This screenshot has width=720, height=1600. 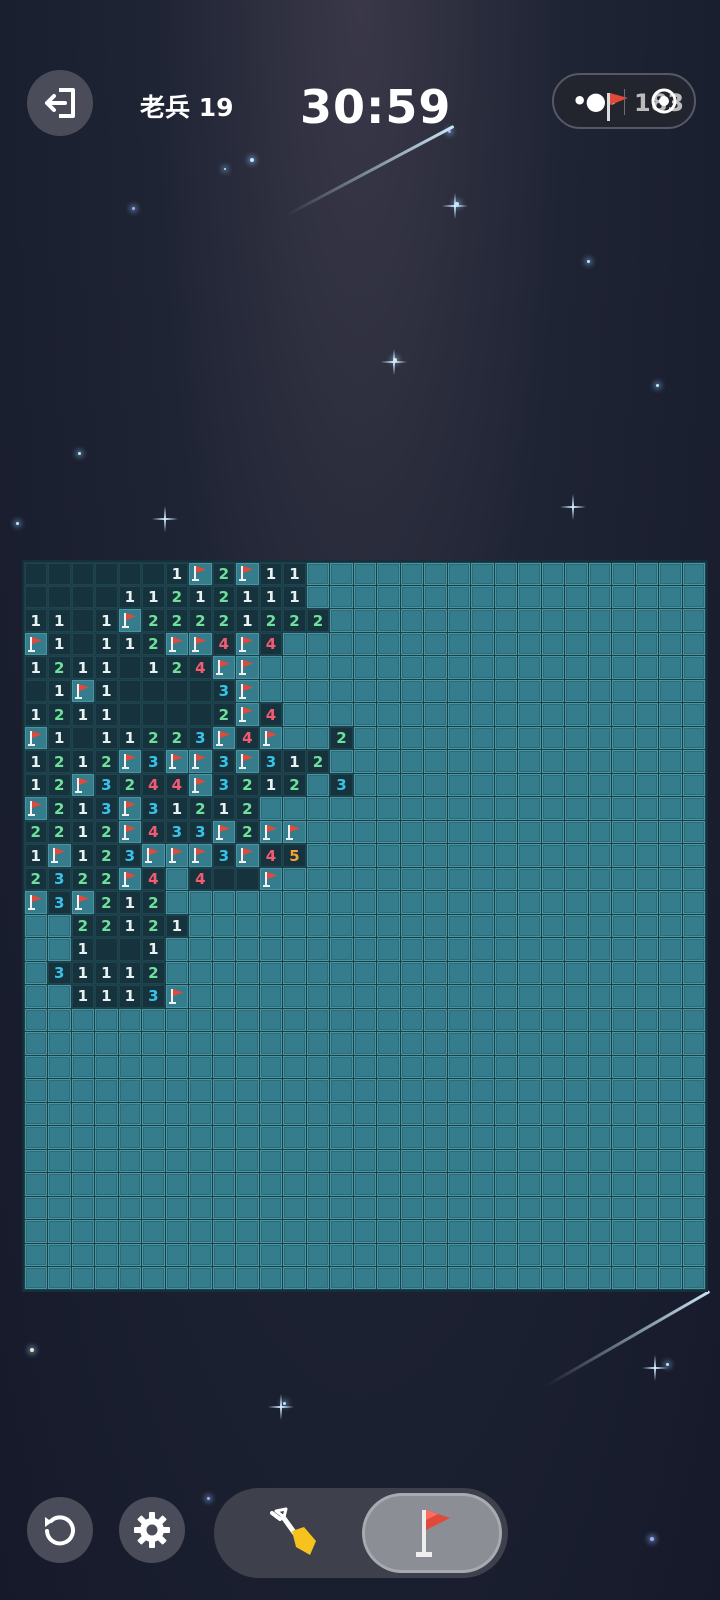 What do you see at coordinates (271, 714) in the screenshot?
I see `cell-number: 4` at bounding box center [271, 714].